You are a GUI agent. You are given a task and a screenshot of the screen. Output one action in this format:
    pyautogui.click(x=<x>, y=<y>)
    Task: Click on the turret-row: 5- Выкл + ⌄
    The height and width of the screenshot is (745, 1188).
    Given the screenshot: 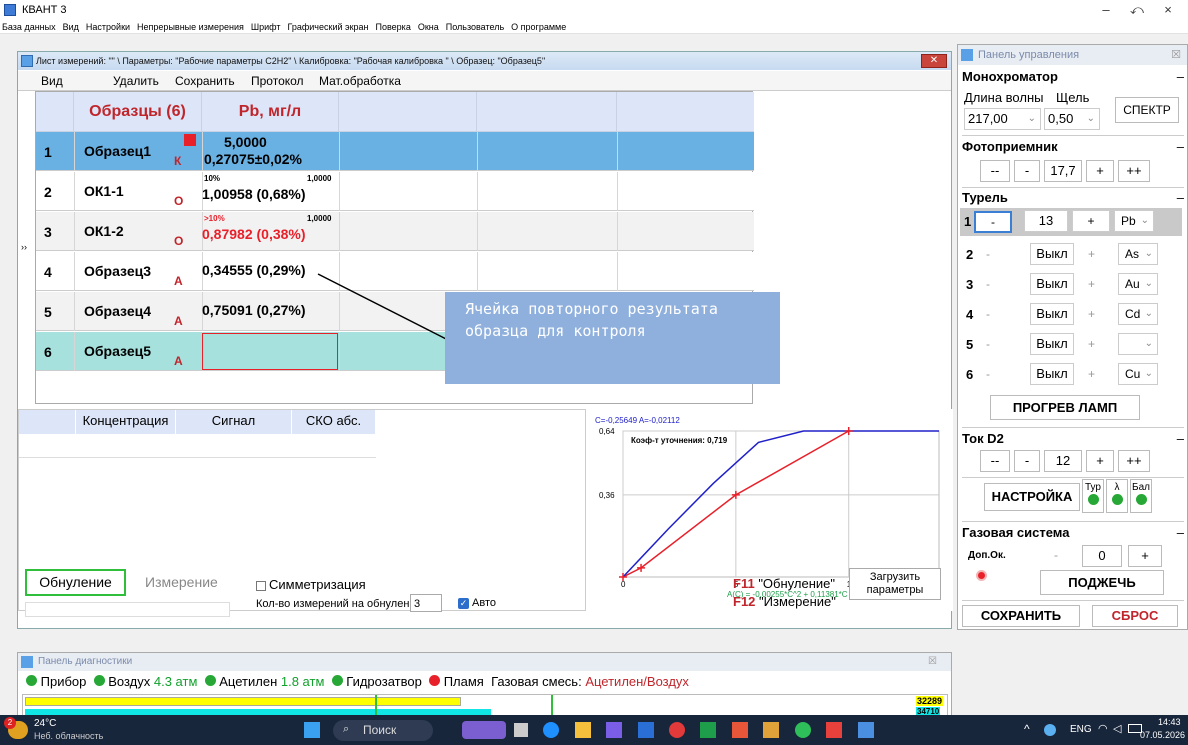 What is the action you would take?
    pyautogui.click(x=1073, y=345)
    